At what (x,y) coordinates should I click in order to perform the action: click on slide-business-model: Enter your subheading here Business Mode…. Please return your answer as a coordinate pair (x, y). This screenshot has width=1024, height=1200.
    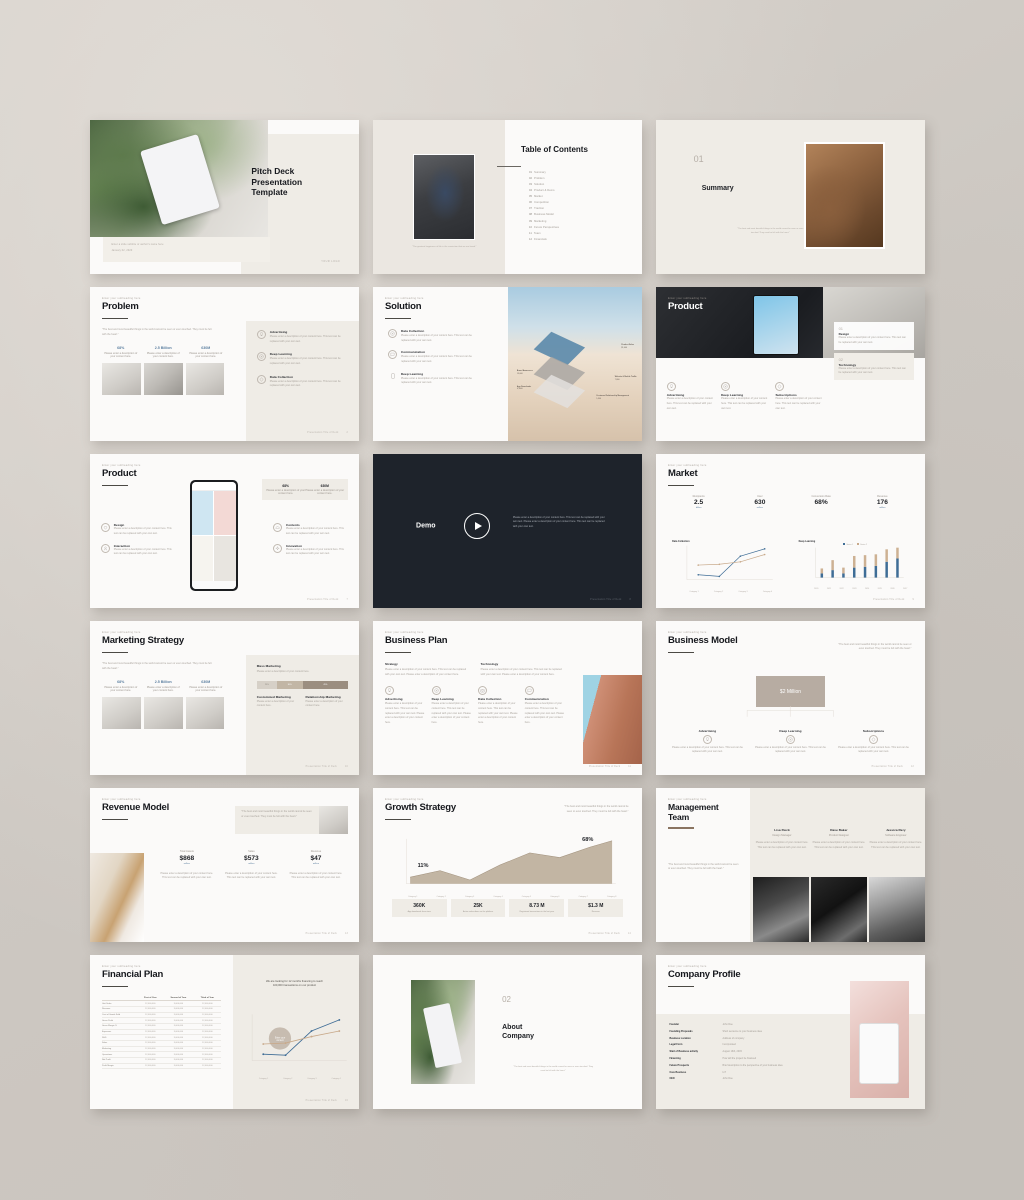
    Looking at the image, I should click on (790, 698).